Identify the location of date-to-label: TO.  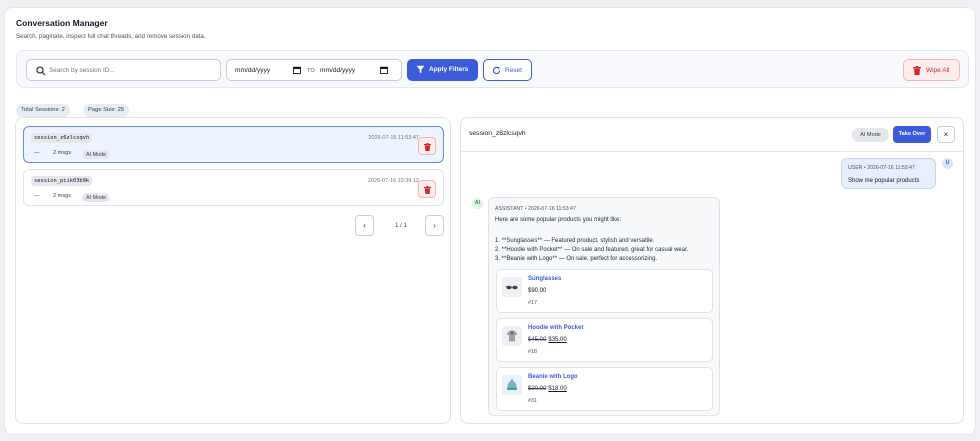
(311, 70).